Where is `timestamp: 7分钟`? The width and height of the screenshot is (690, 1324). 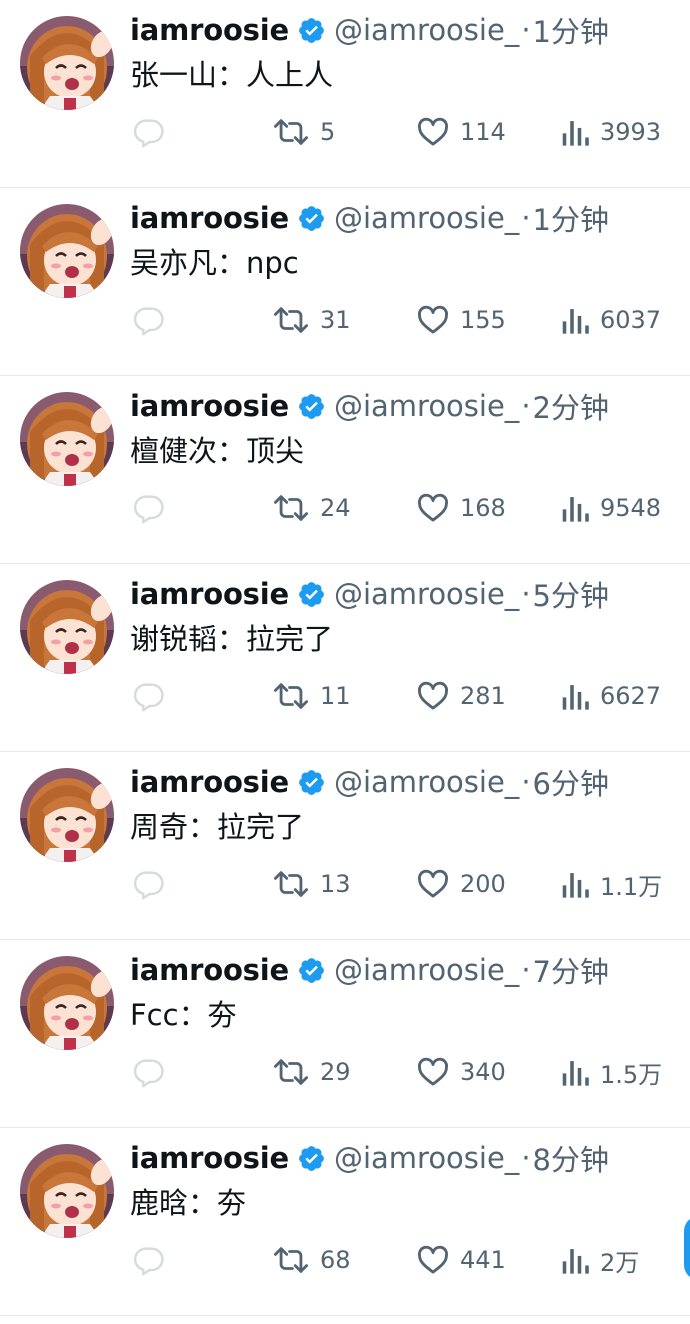
timestamp: 7分钟 is located at coordinates (571, 970).